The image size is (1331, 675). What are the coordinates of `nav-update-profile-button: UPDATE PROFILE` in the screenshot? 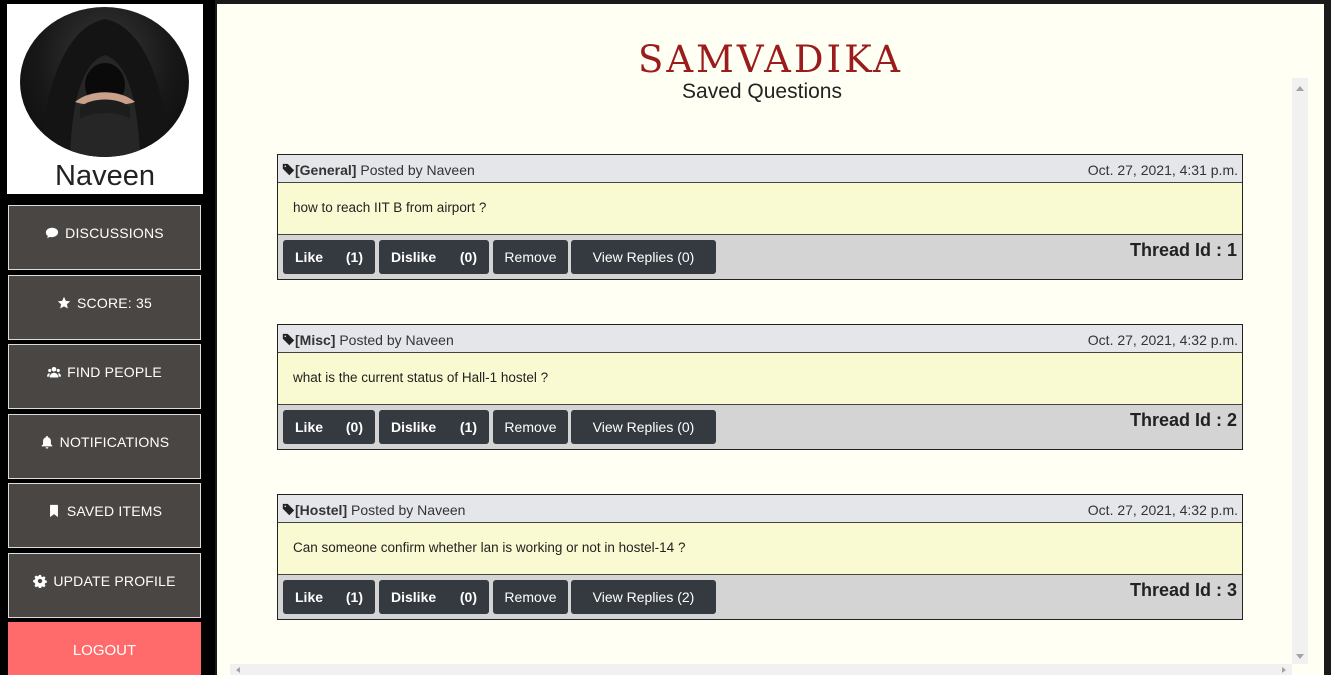 It's located at (104, 585).